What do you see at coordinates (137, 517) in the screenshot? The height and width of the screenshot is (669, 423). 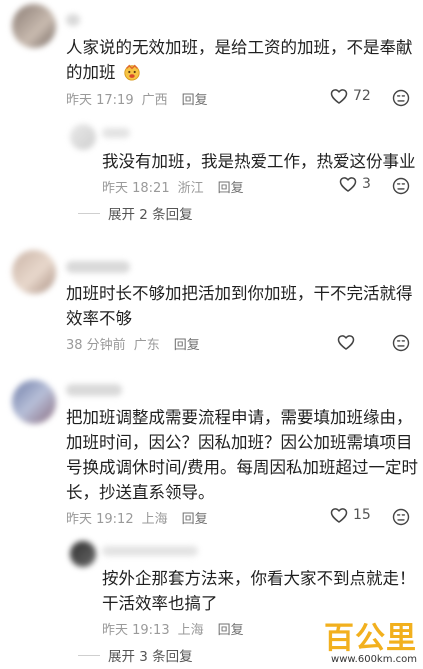 I see `comment-meta: 昨天 19:12 上海 回复` at bounding box center [137, 517].